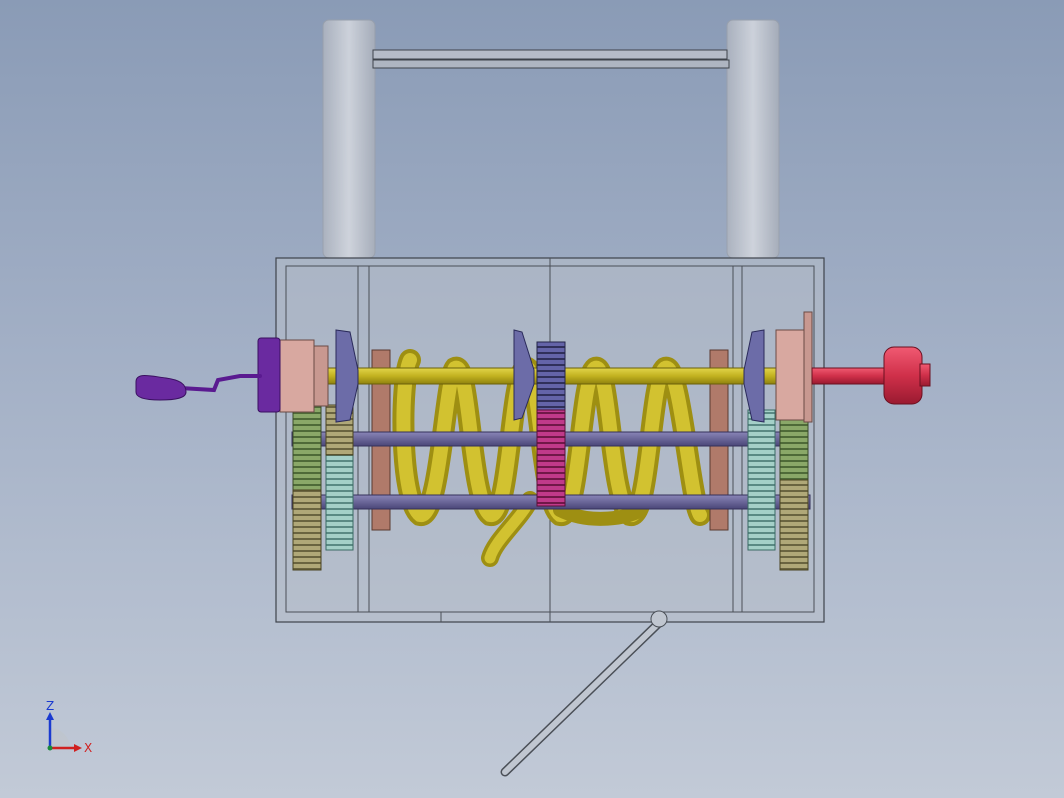  Describe the element at coordinates (88, 748) in the screenshot. I see `x-axis-label: X` at that location.